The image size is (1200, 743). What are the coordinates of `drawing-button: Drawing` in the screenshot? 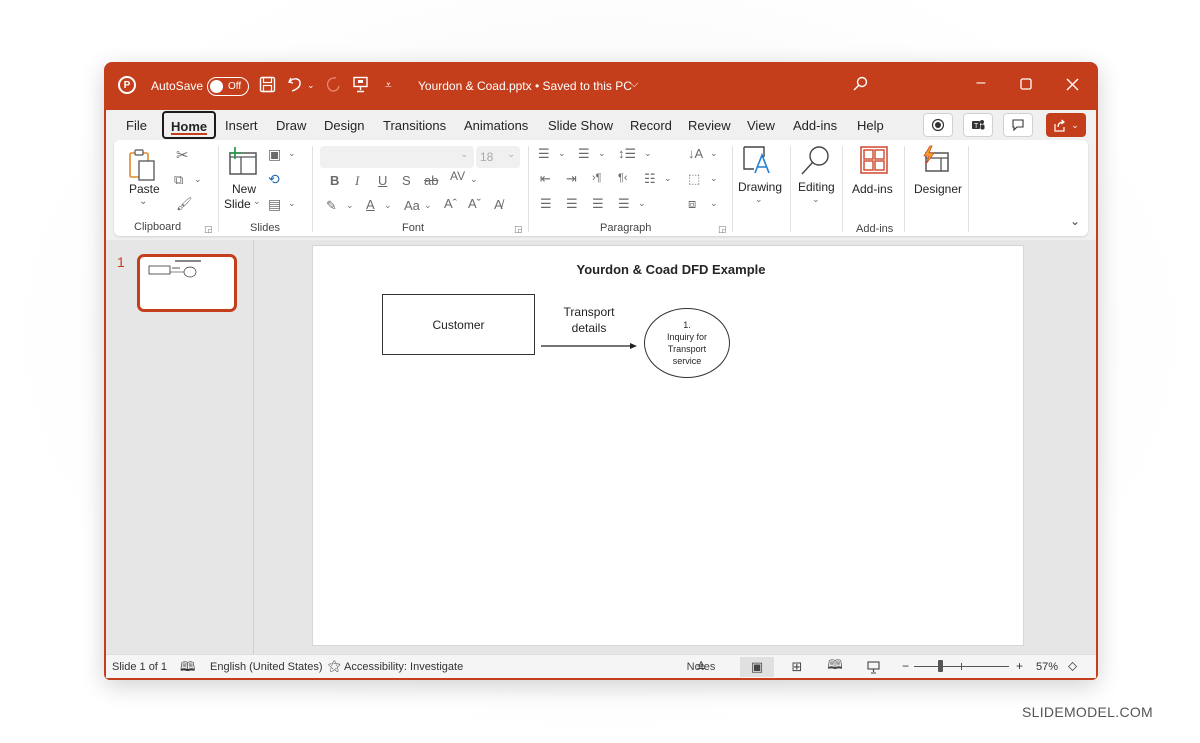 It's located at (760, 187).